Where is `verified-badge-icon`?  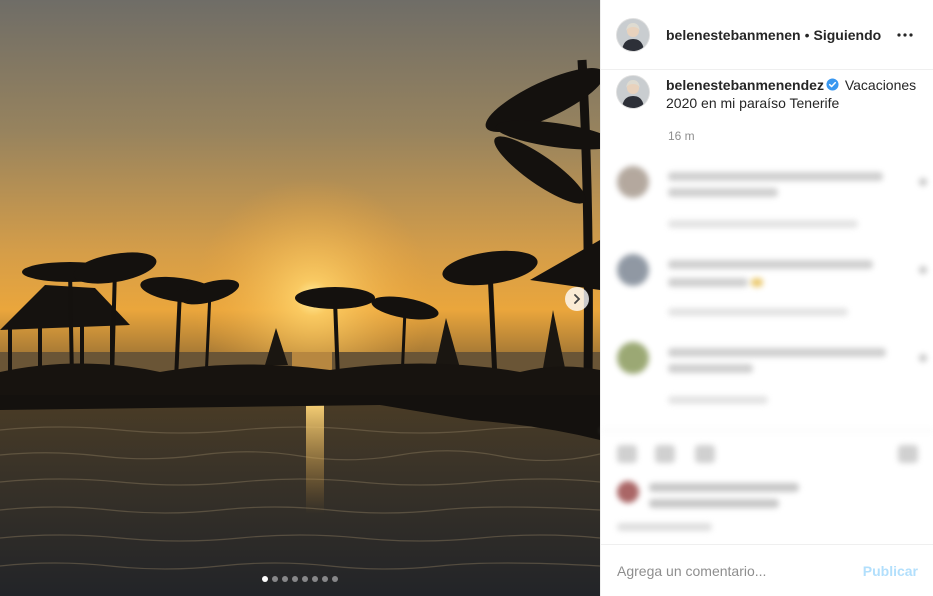 verified-badge-icon is located at coordinates (832, 84).